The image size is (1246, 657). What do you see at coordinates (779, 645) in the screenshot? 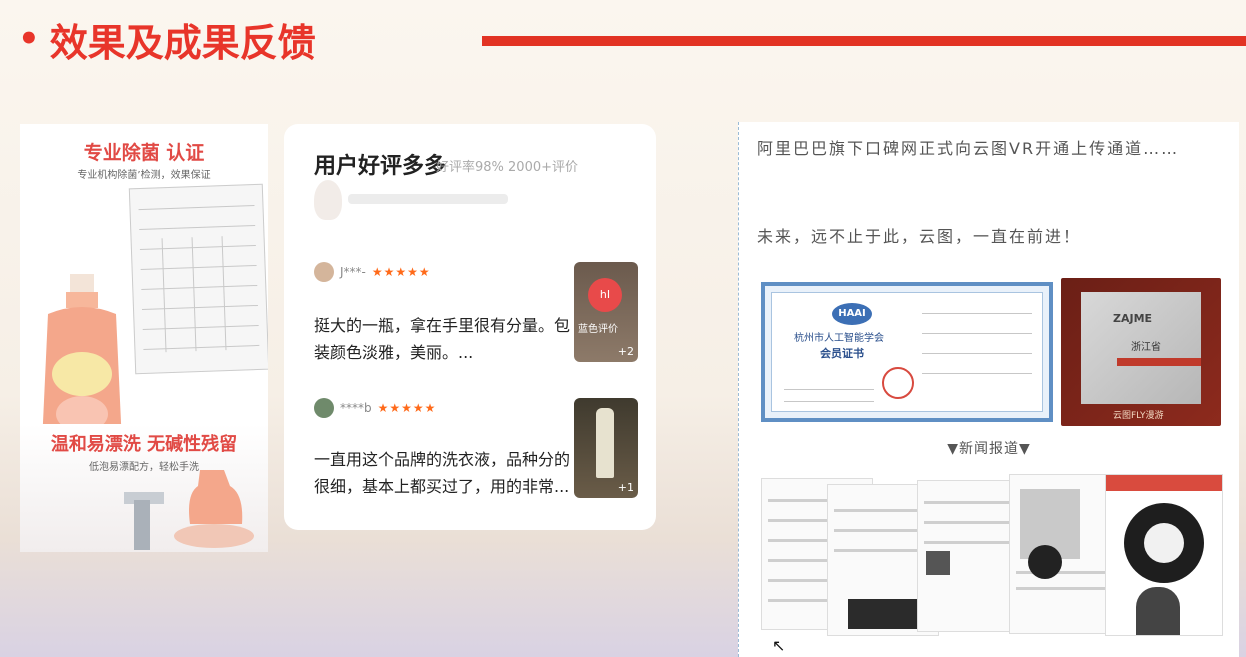
I see `mouse-cursor-icon: ↖` at bounding box center [779, 645].